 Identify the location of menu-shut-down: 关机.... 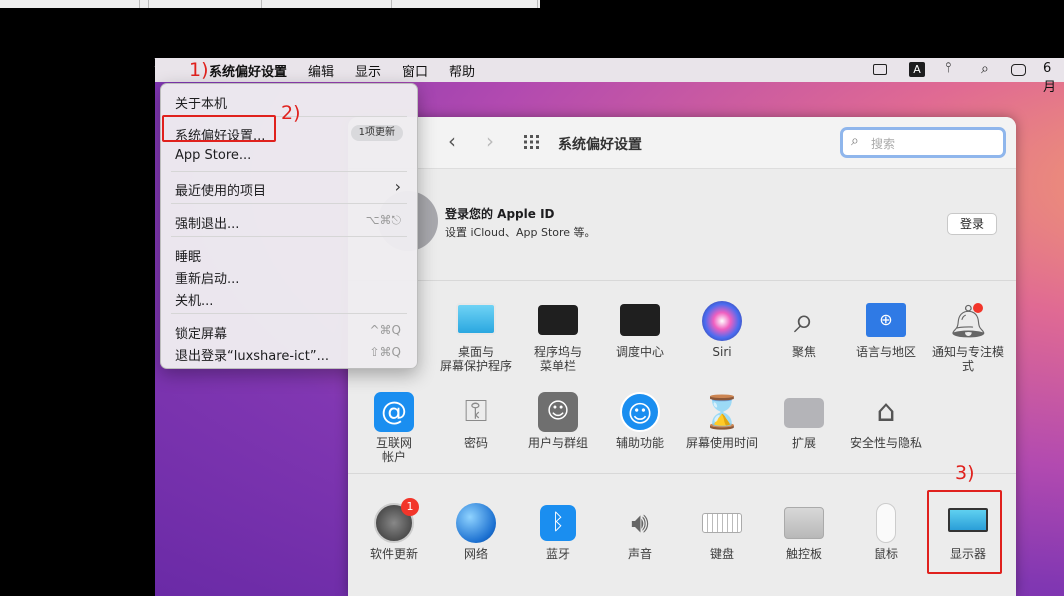
(194, 299).